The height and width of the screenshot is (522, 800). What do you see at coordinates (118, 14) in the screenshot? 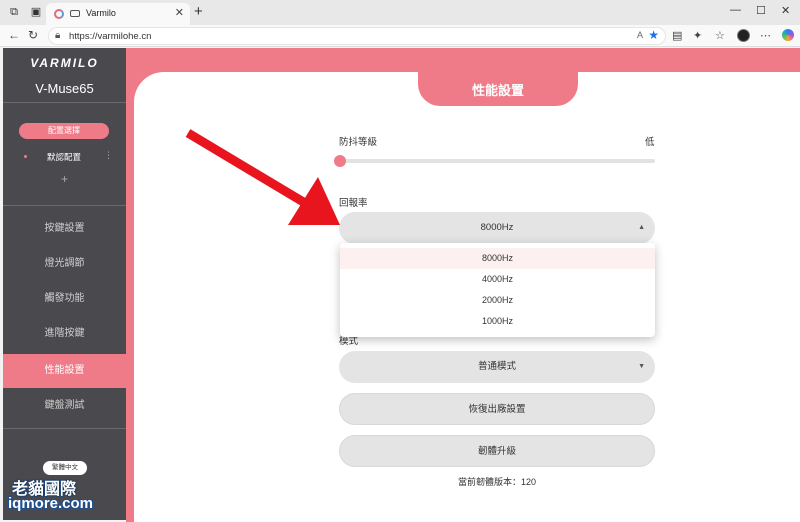
I see `browser-tab: Varmilo ✕` at bounding box center [118, 14].